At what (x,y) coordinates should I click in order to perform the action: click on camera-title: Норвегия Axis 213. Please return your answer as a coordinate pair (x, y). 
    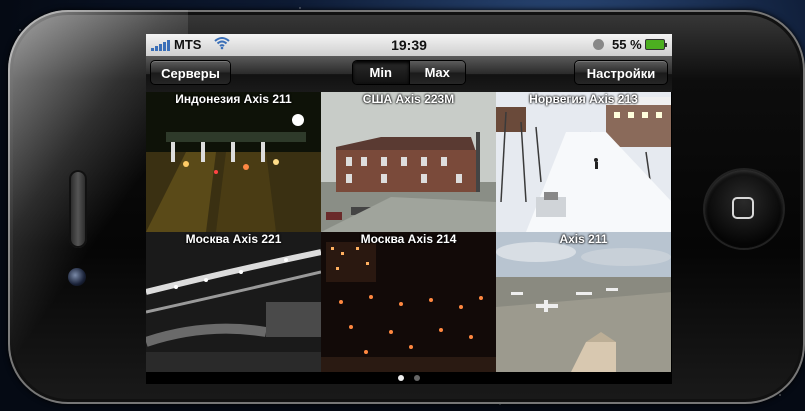
    Looking at the image, I should click on (583, 99).